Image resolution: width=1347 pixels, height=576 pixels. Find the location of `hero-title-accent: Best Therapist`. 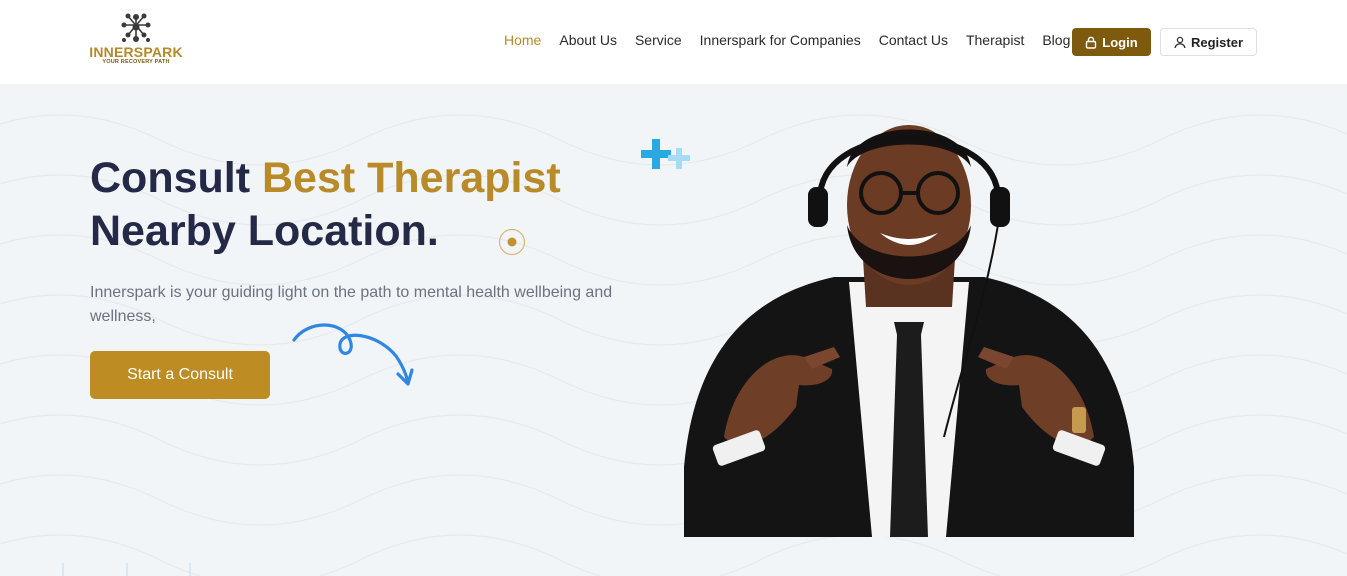

hero-title-accent: Best Therapist is located at coordinates (411, 178).